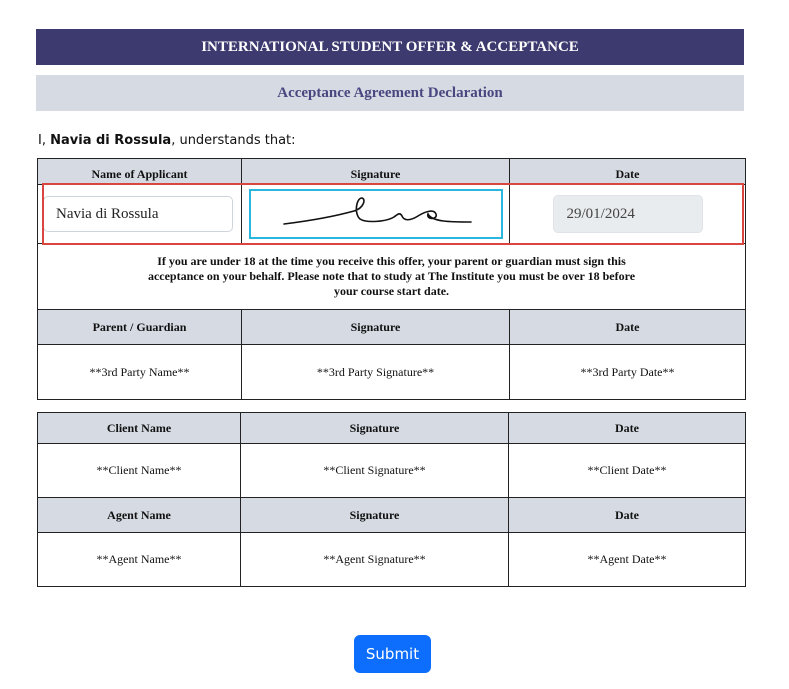 This screenshot has width=789, height=689. What do you see at coordinates (627, 470) in the screenshot?
I see `client-date-value: **Client Date**` at bounding box center [627, 470].